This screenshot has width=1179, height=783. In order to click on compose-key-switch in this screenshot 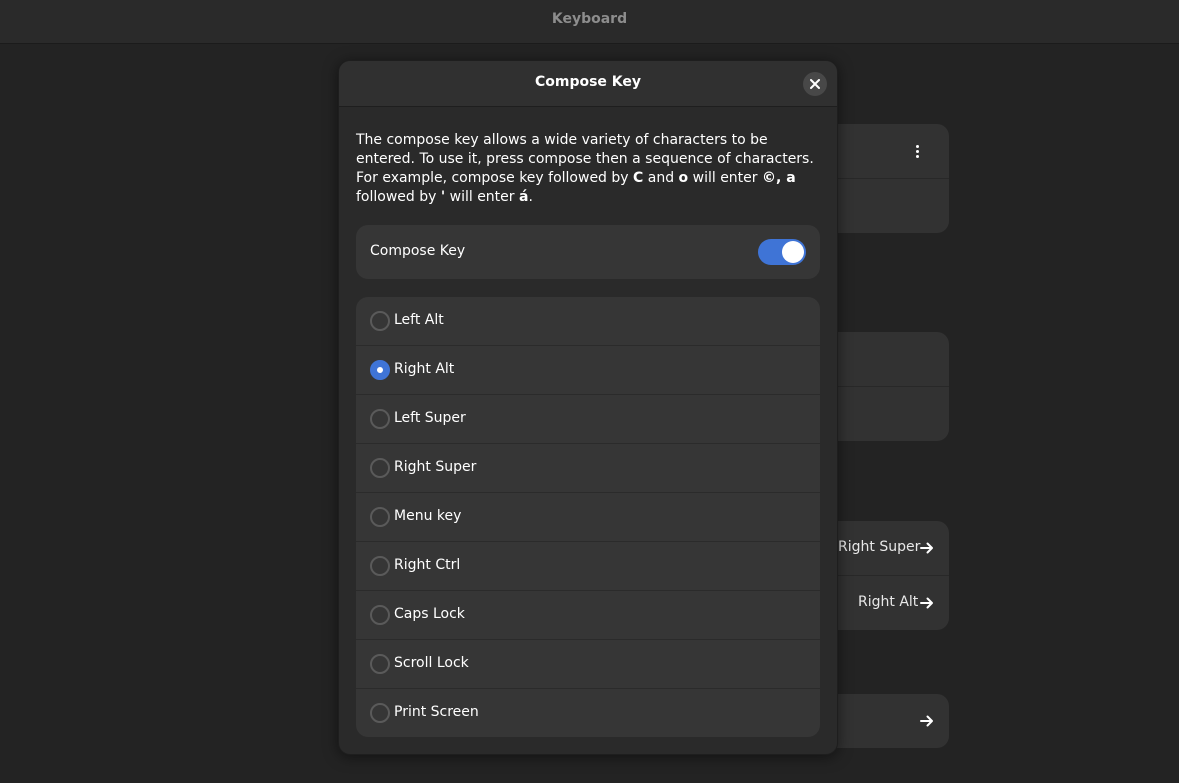, I will do `click(782, 252)`.